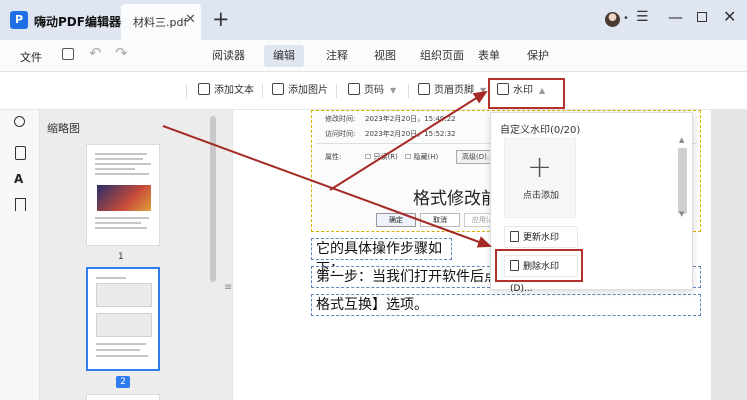  What do you see at coordinates (729, 16) in the screenshot?
I see `window-close-icon: ✕` at bounding box center [729, 16].